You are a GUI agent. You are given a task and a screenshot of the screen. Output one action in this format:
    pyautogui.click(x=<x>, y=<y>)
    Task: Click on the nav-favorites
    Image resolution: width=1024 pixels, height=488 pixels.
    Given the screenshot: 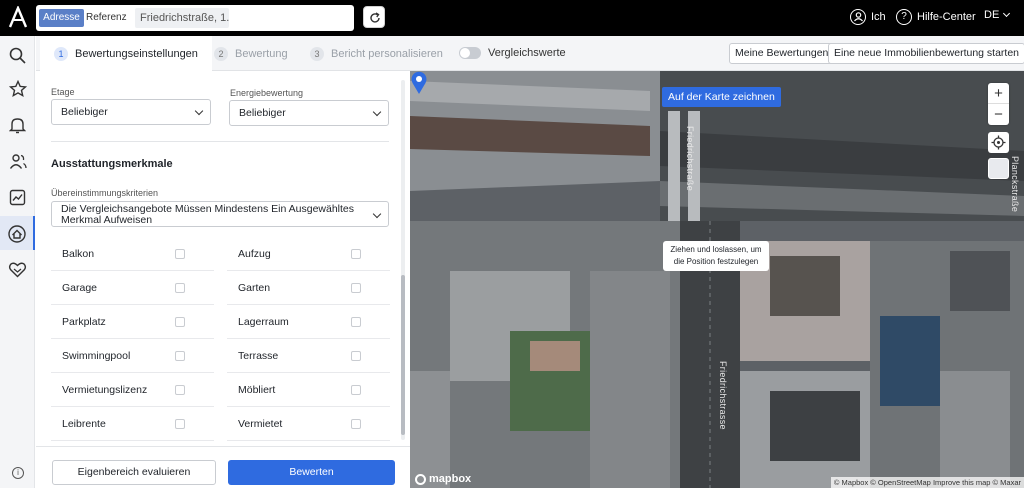 What is the action you would take?
    pyautogui.click(x=17, y=89)
    